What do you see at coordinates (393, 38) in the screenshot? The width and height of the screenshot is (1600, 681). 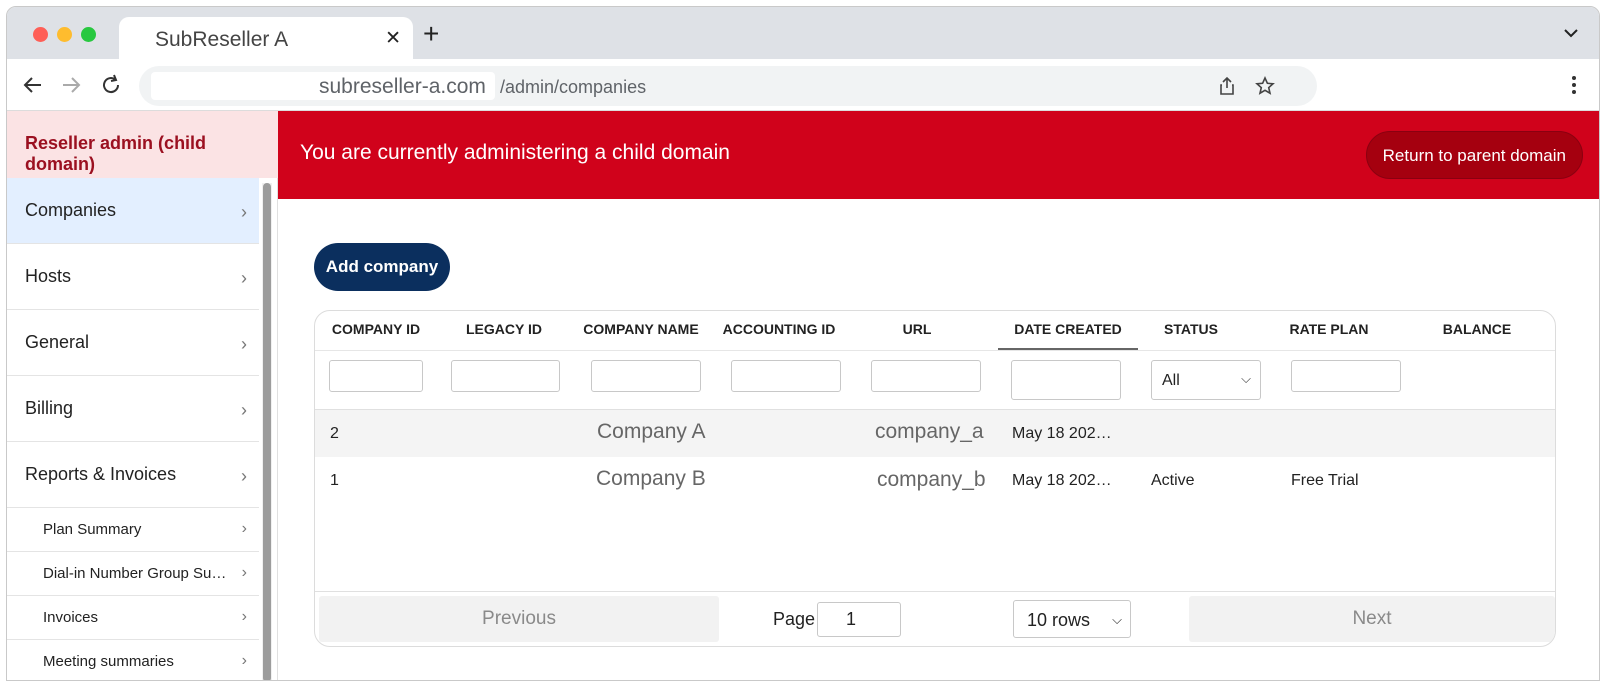 I see `tab-close-icon: ✕` at bounding box center [393, 38].